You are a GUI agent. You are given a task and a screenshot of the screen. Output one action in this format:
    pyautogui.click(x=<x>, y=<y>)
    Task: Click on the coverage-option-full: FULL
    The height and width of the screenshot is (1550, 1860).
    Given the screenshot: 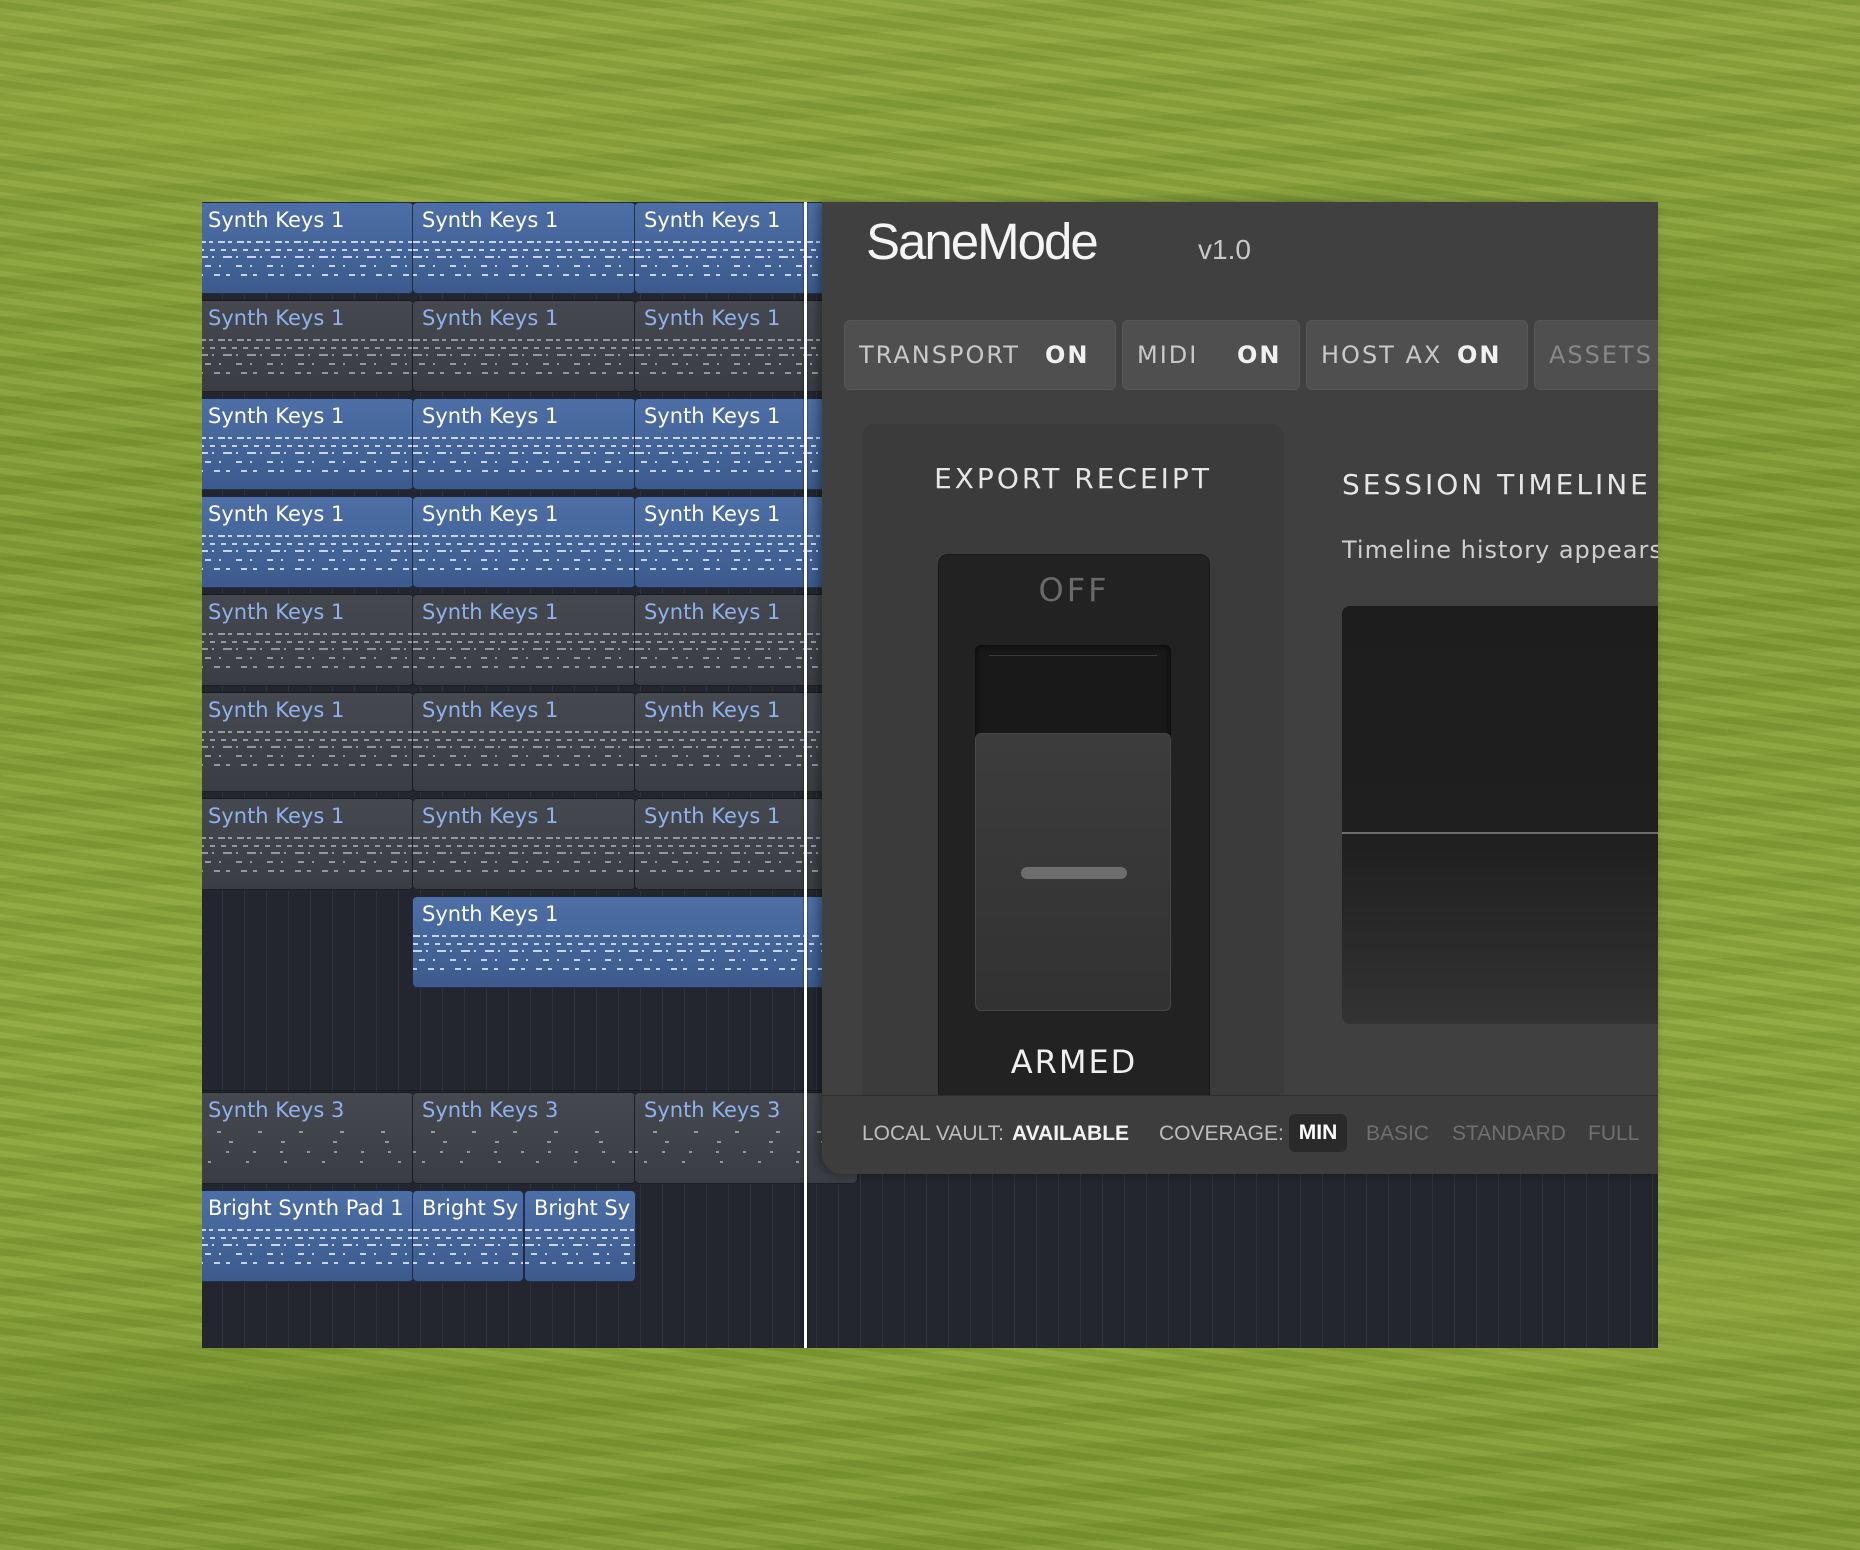 What is the action you would take?
    pyautogui.click(x=1613, y=1134)
    